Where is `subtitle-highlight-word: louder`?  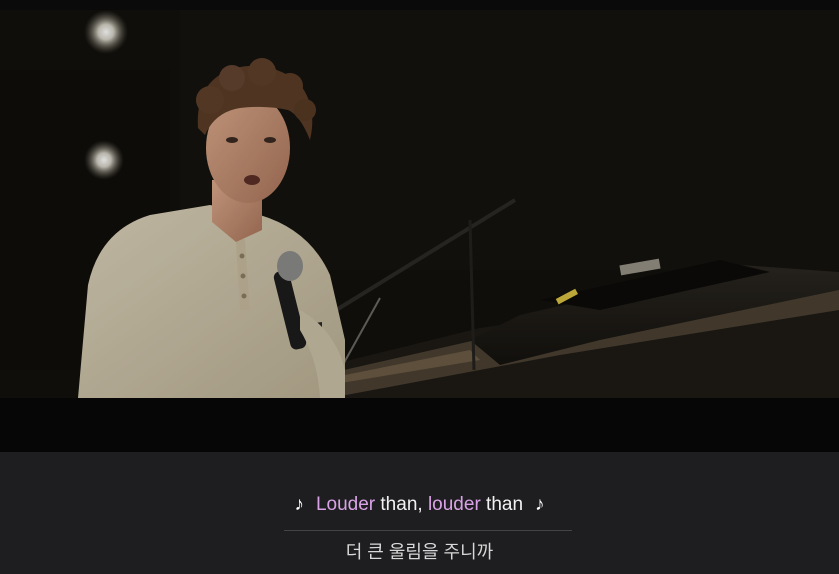 subtitle-highlight-word: louder is located at coordinates (454, 504).